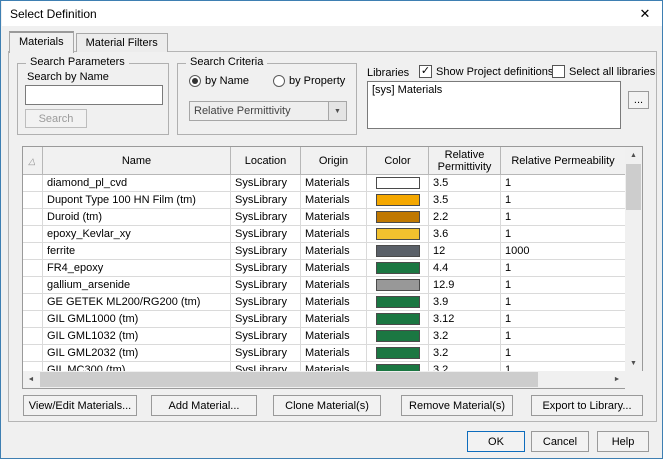 Image resolution: width=663 pixels, height=459 pixels. I want to click on column-header-permittivity: Relative Permittivity, so click(465, 161).